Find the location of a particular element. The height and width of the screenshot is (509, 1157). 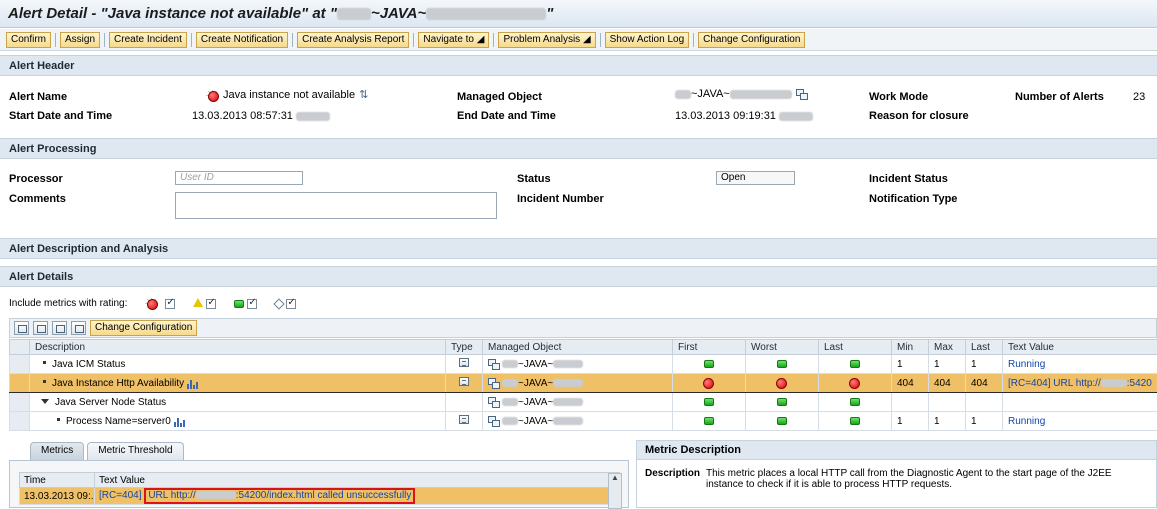

metric-description-label: Description is located at coordinates (672, 479).